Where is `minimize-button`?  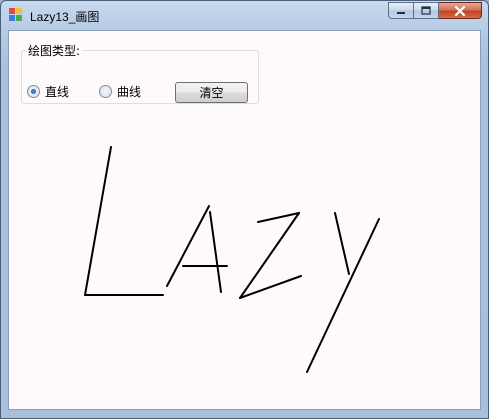
minimize-button is located at coordinates (401, 10).